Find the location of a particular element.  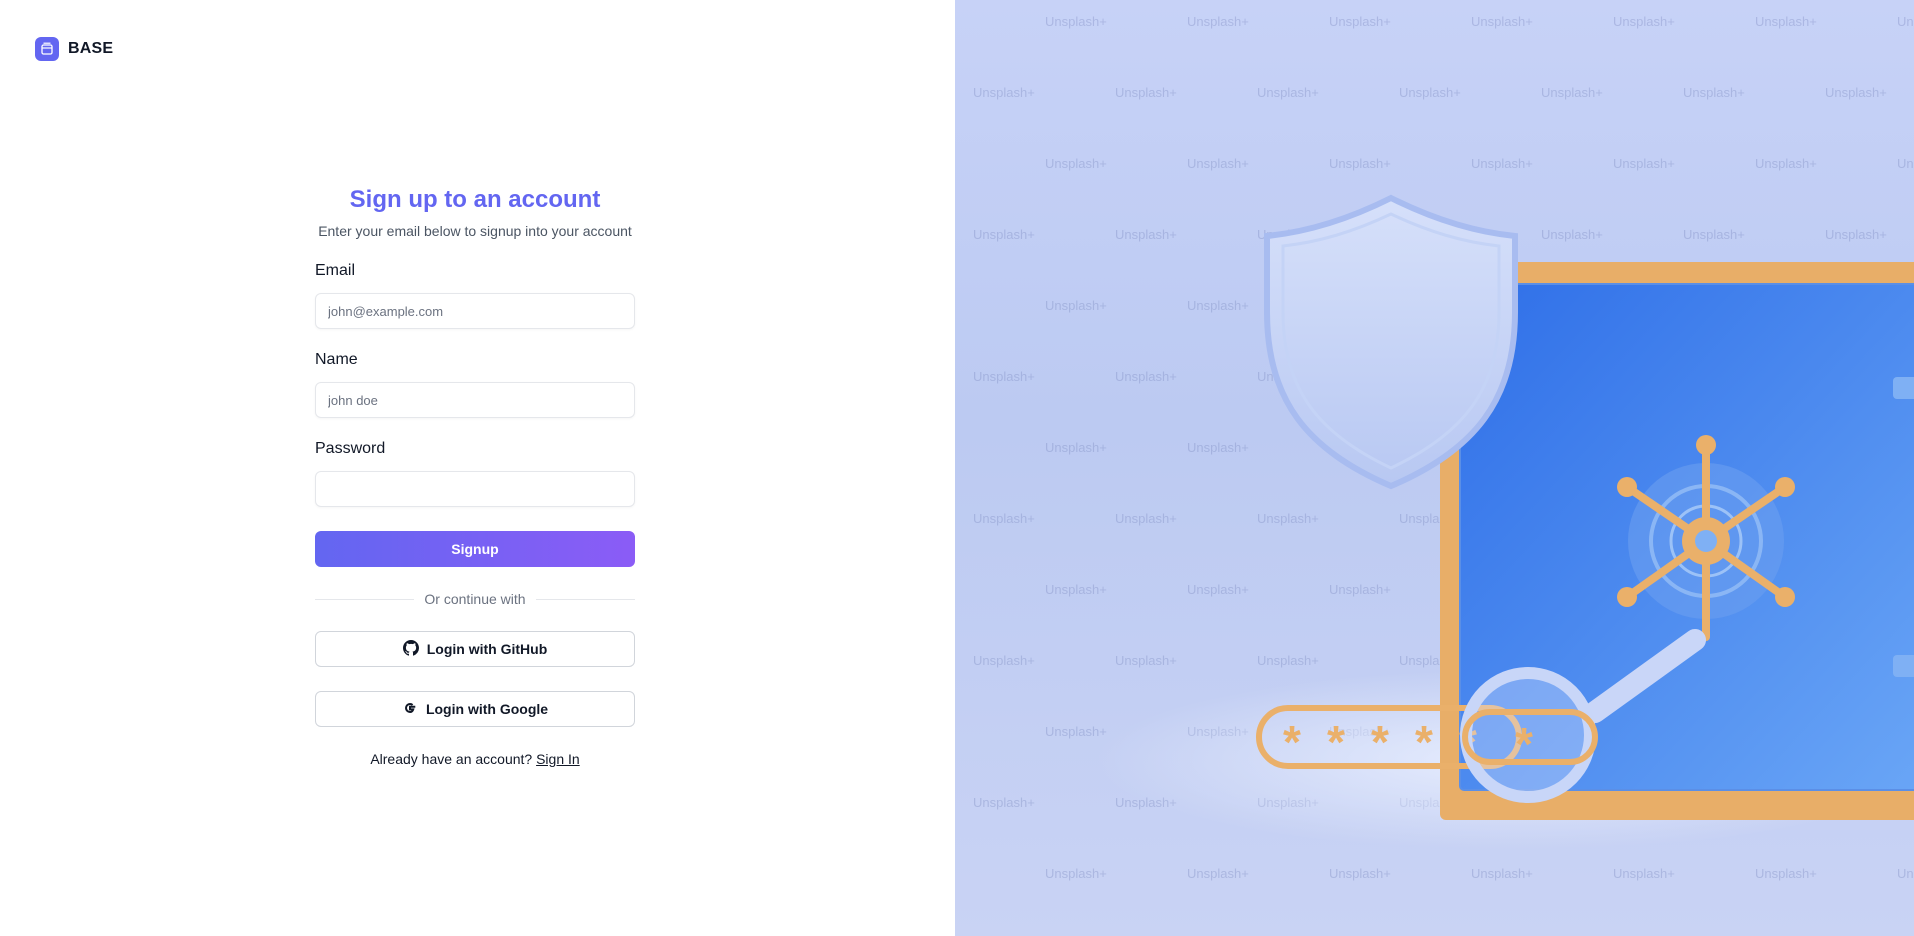

brand: BASE is located at coordinates (74, 49).